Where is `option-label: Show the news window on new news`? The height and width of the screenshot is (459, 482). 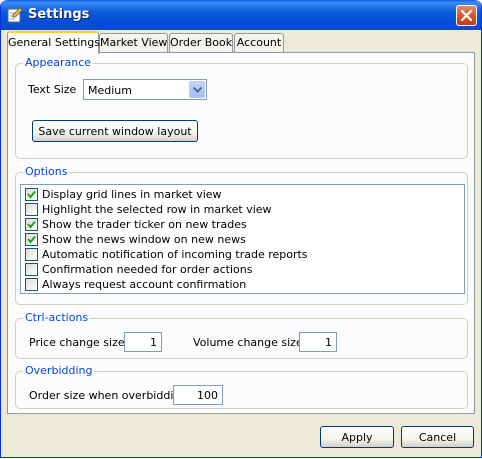 option-label: Show the news window on new news is located at coordinates (144, 239).